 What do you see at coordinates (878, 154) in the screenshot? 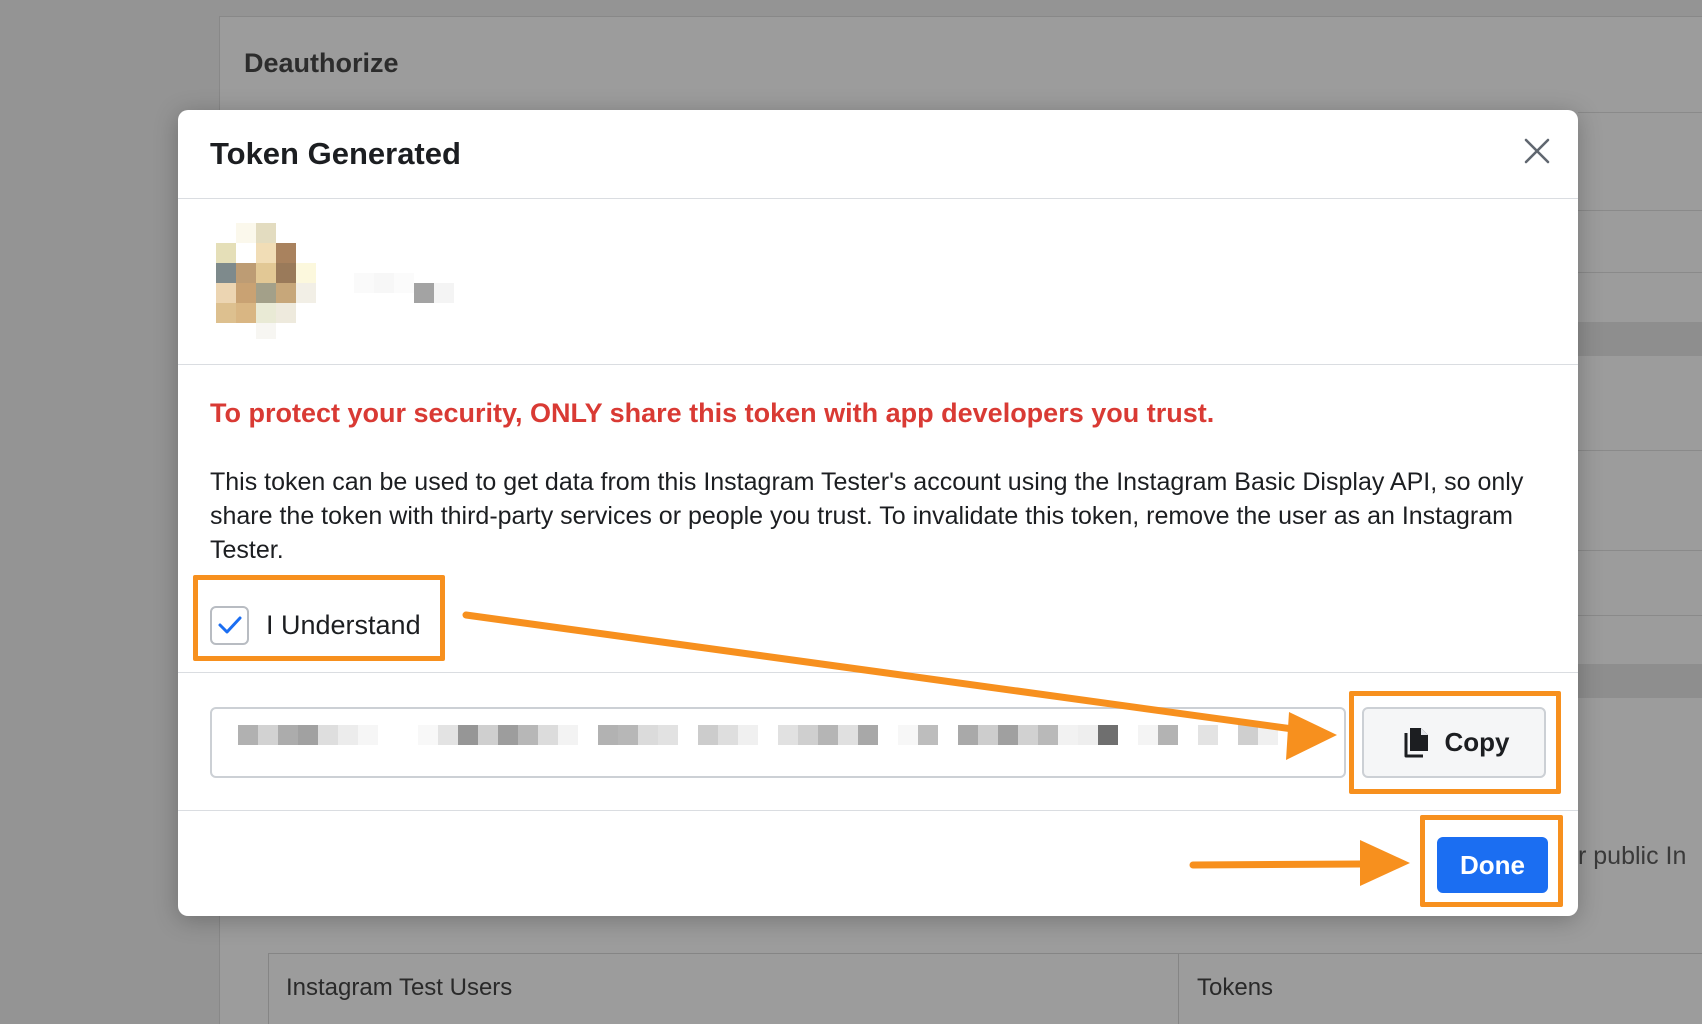
I see `dialog-header: Token Generated` at bounding box center [878, 154].